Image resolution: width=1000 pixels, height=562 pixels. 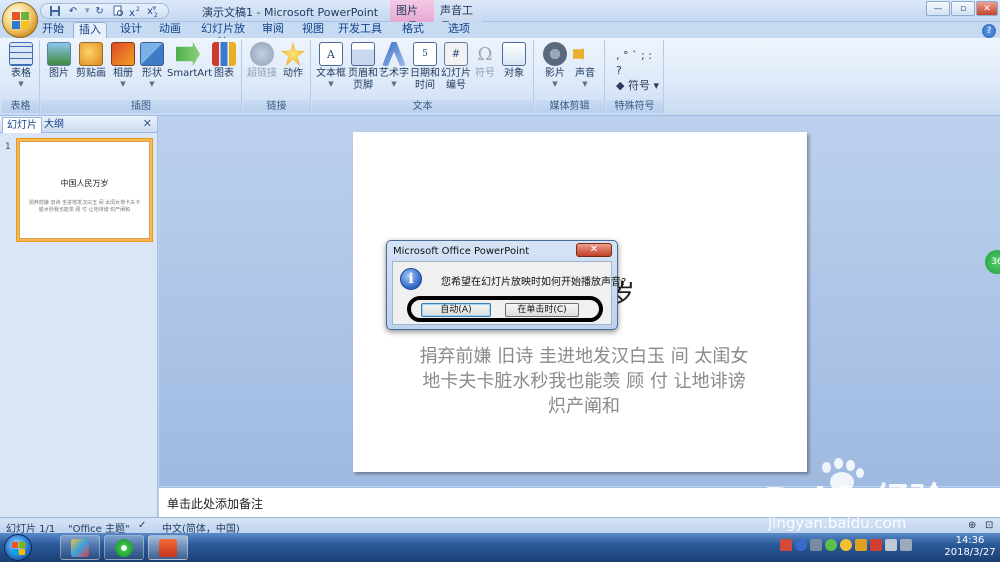 I want to click on tab-animations: 动画, so click(x=170, y=30).